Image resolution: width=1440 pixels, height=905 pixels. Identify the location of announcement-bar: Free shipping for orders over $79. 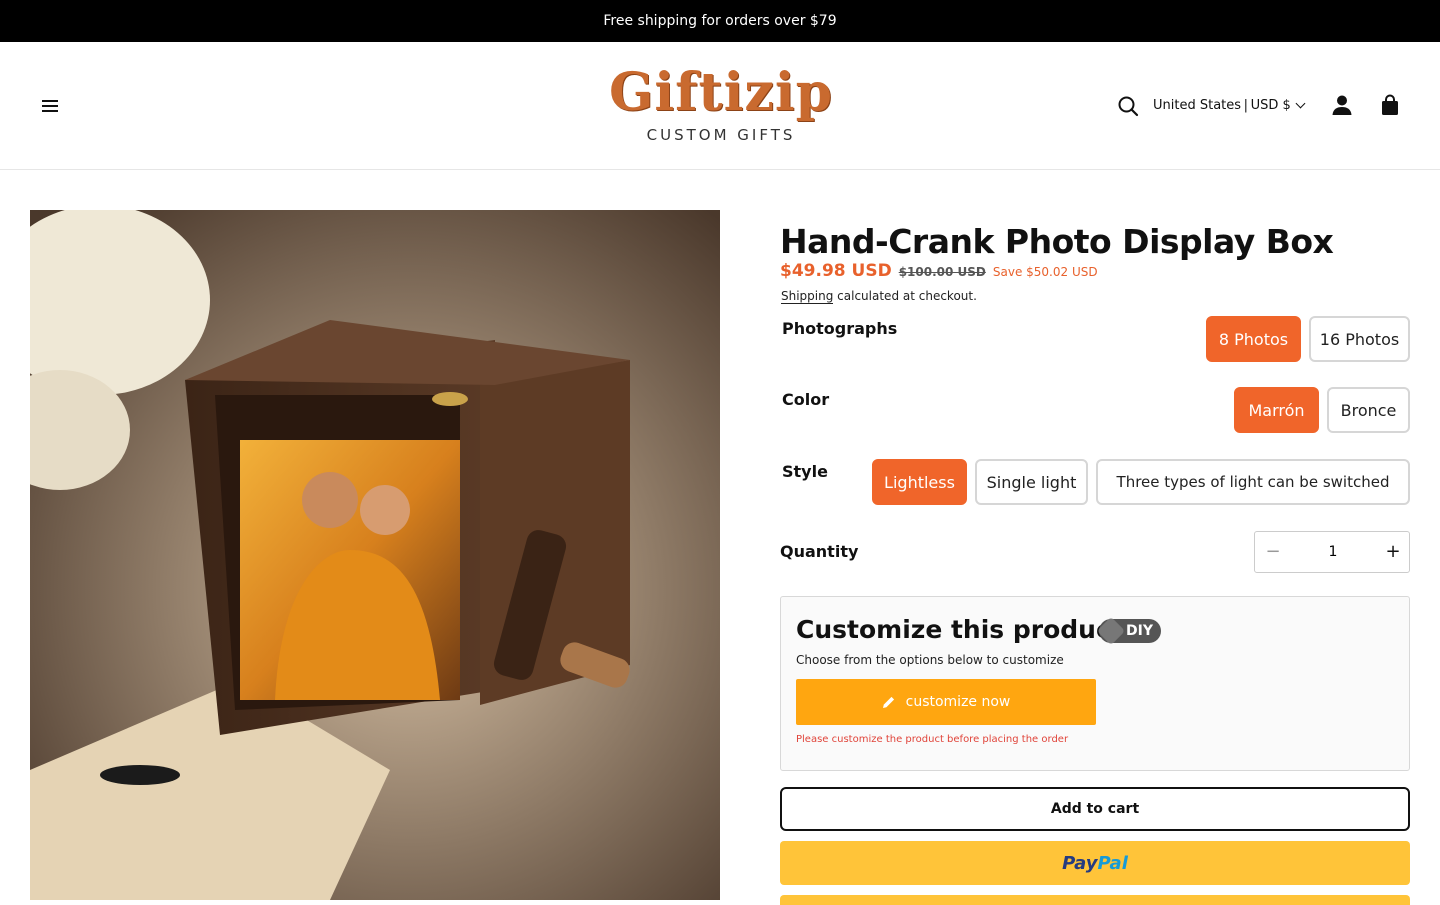
(720, 21).